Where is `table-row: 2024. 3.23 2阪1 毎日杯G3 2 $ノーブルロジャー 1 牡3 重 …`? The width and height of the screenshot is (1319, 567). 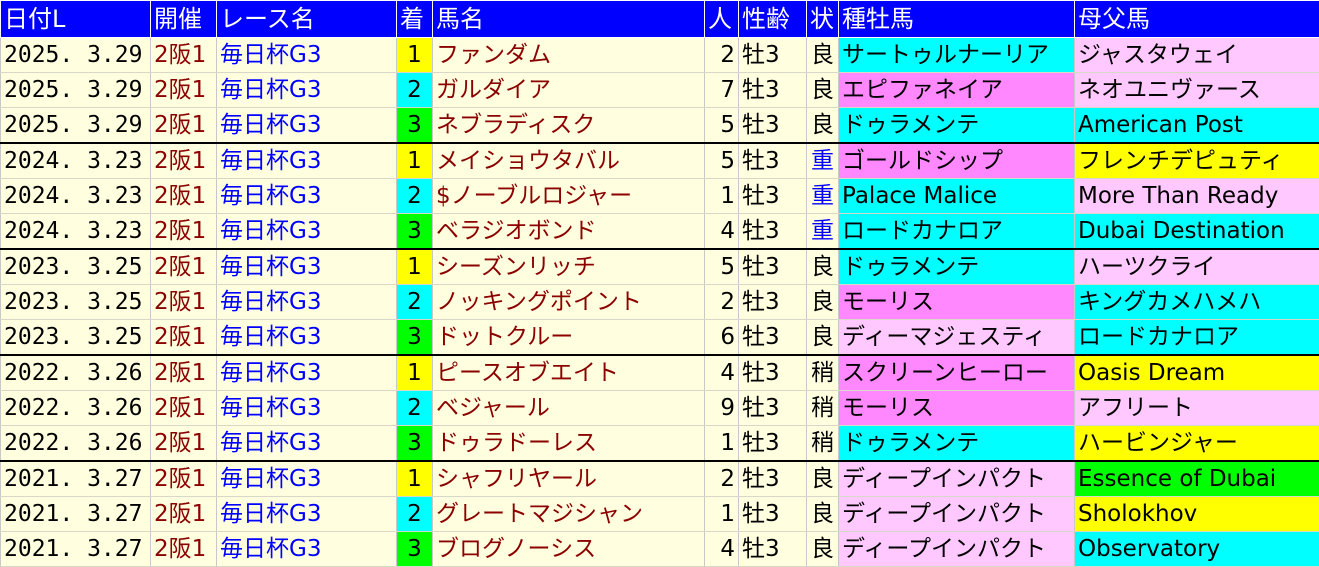
table-row: 2024. 3.23 2阪1 毎日杯G3 2 $ノーブルロジャー 1 牡3 重 … is located at coordinates (660, 196).